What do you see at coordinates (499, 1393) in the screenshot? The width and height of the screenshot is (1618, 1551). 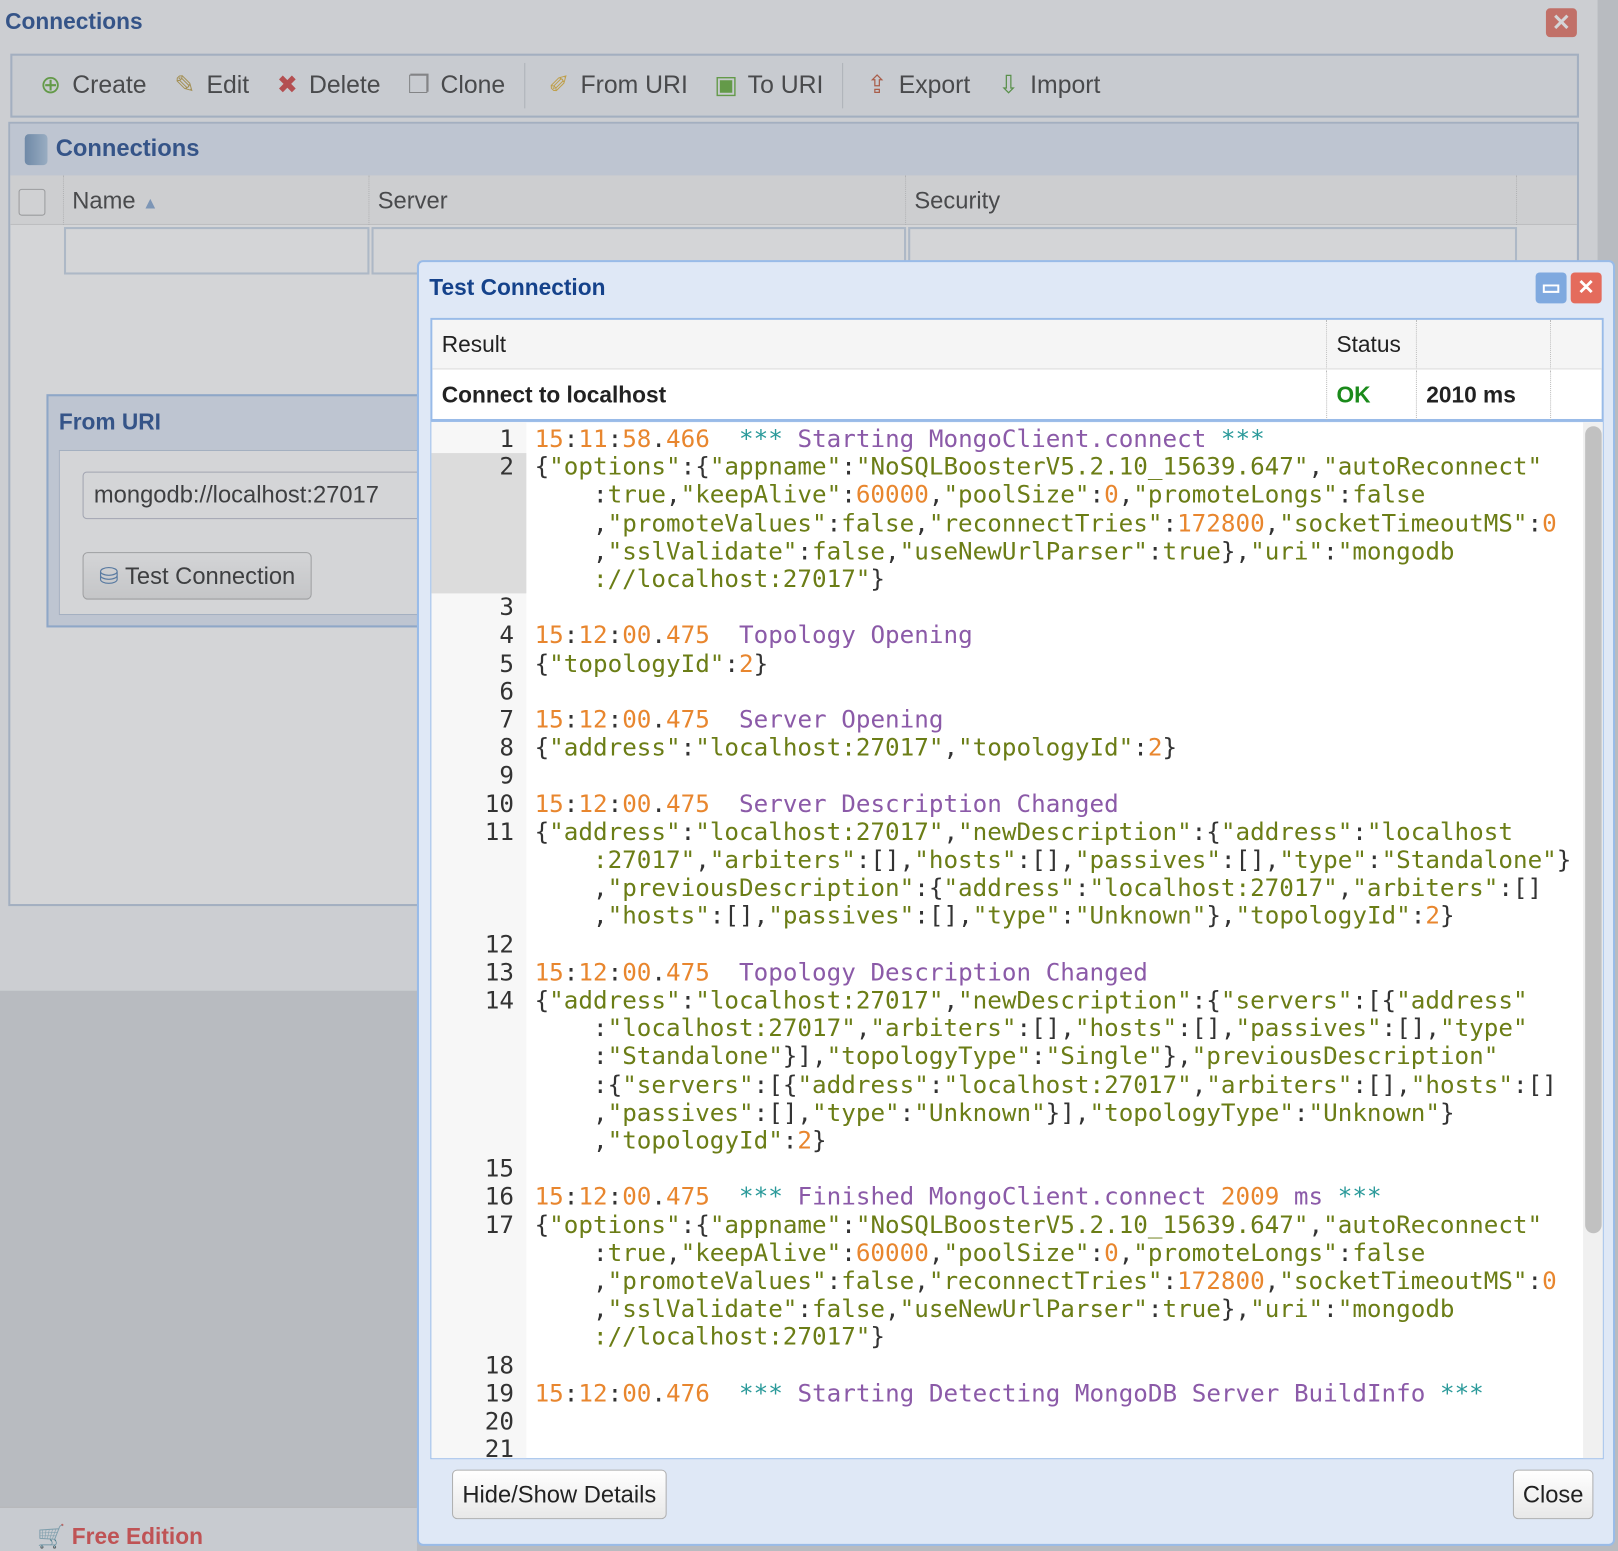 I see `line-number: 19` at bounding box center [499, 1393].